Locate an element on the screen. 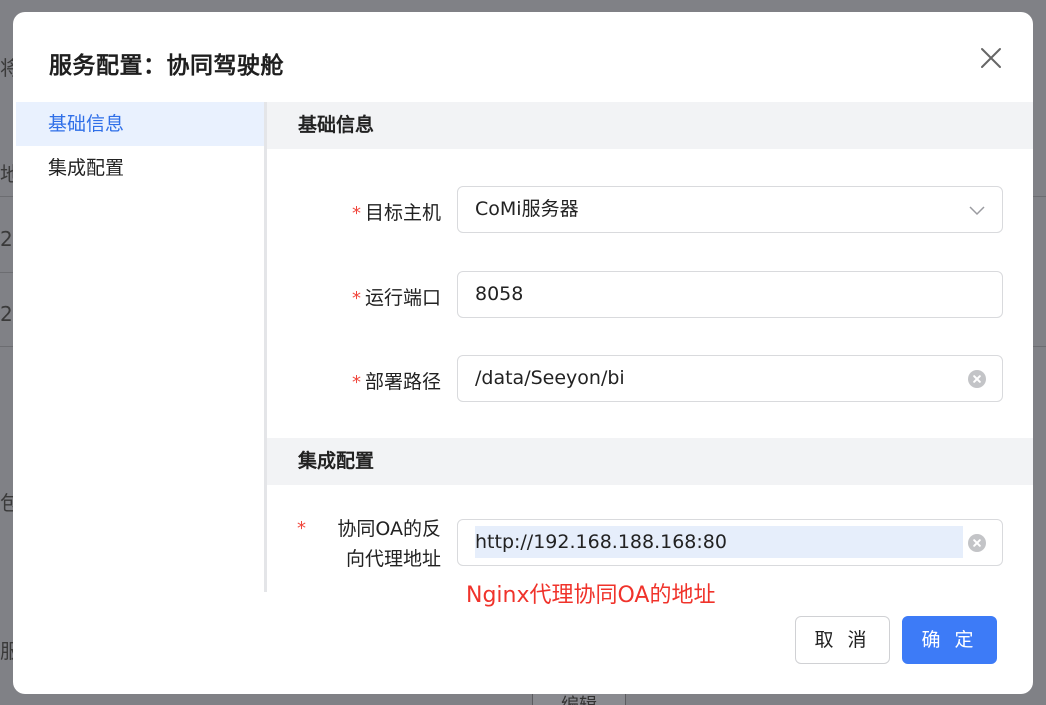 Image resolution: width=1046 pixels, height=705 pixels. sidebar: 基础信息 集成配置 is located at coordinates (141, 146).